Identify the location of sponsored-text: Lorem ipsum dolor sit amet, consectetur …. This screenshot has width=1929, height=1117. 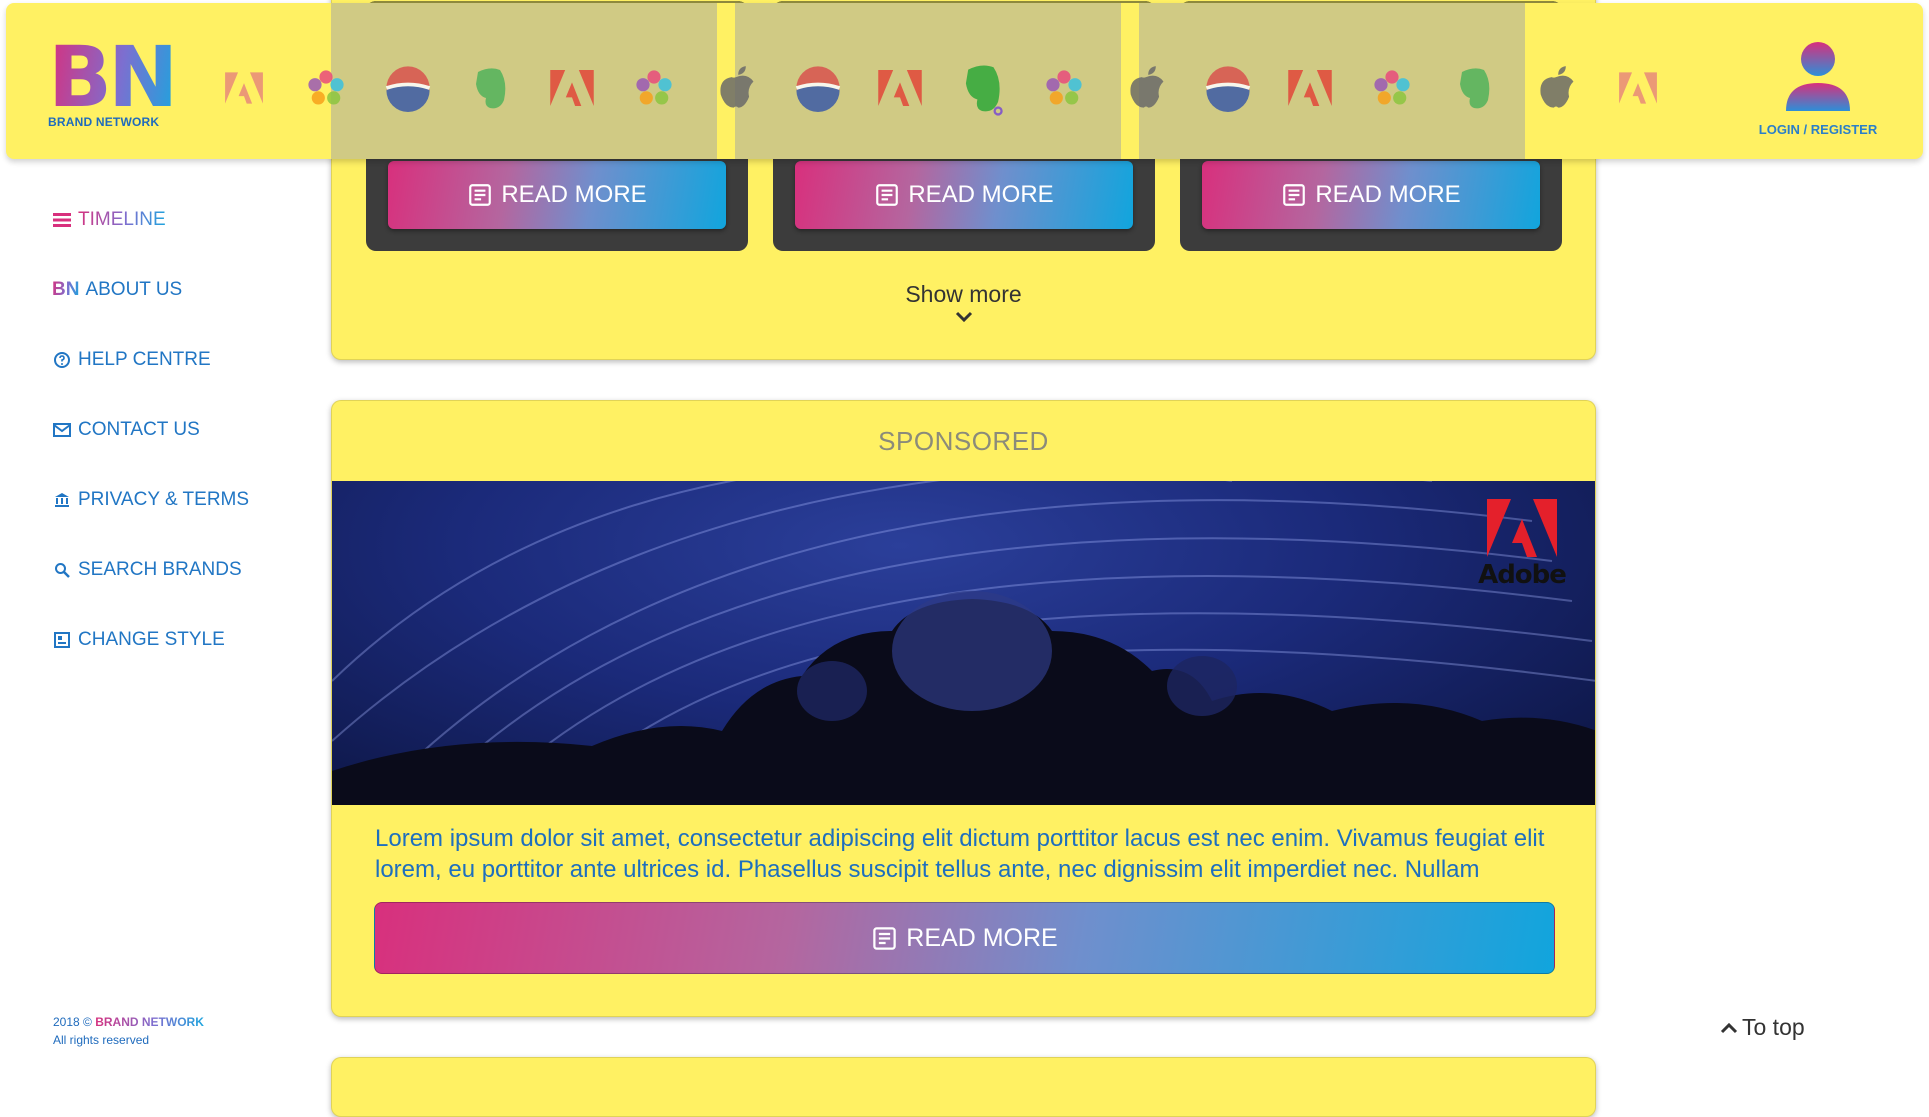
(960, 854).